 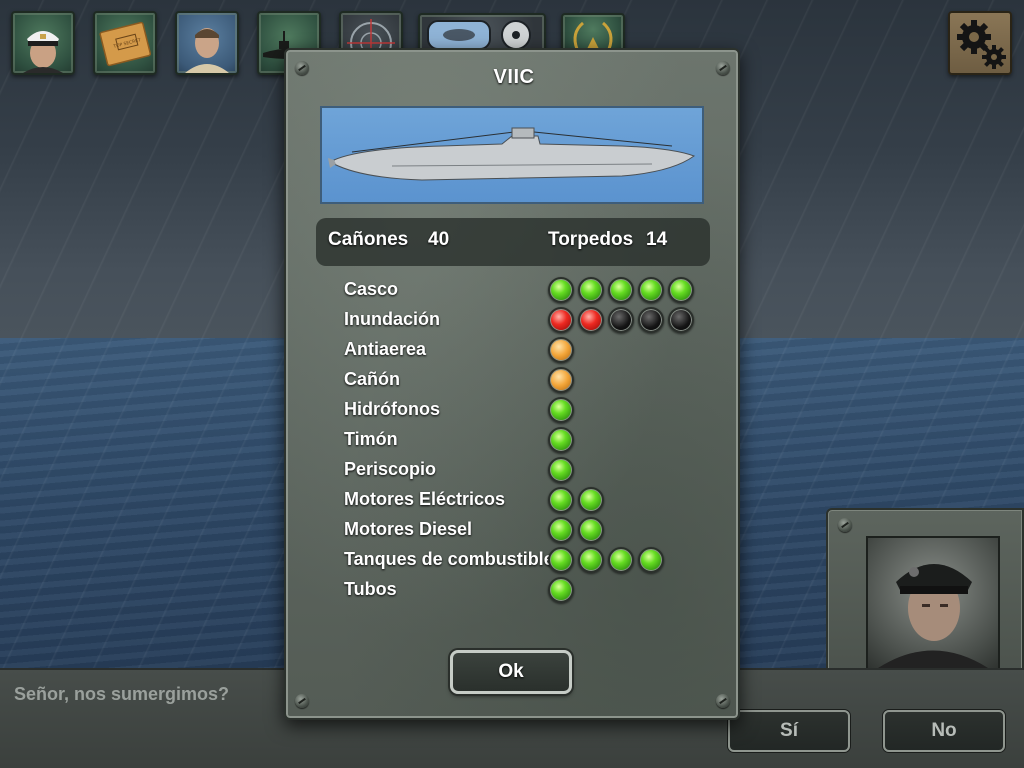 I want to click on armament-stats: Cañones 40 Torpedos 14, so click(x=513, y=242).